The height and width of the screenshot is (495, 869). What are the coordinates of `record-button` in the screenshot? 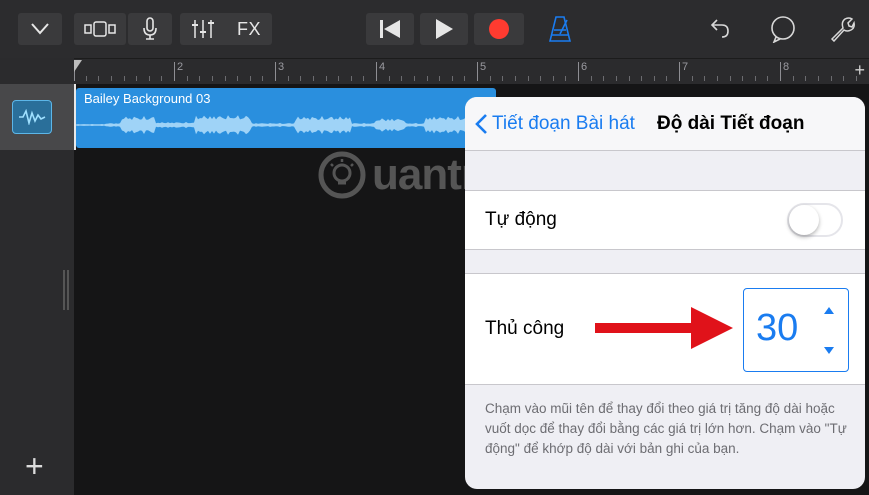 It's located at (499, 29).